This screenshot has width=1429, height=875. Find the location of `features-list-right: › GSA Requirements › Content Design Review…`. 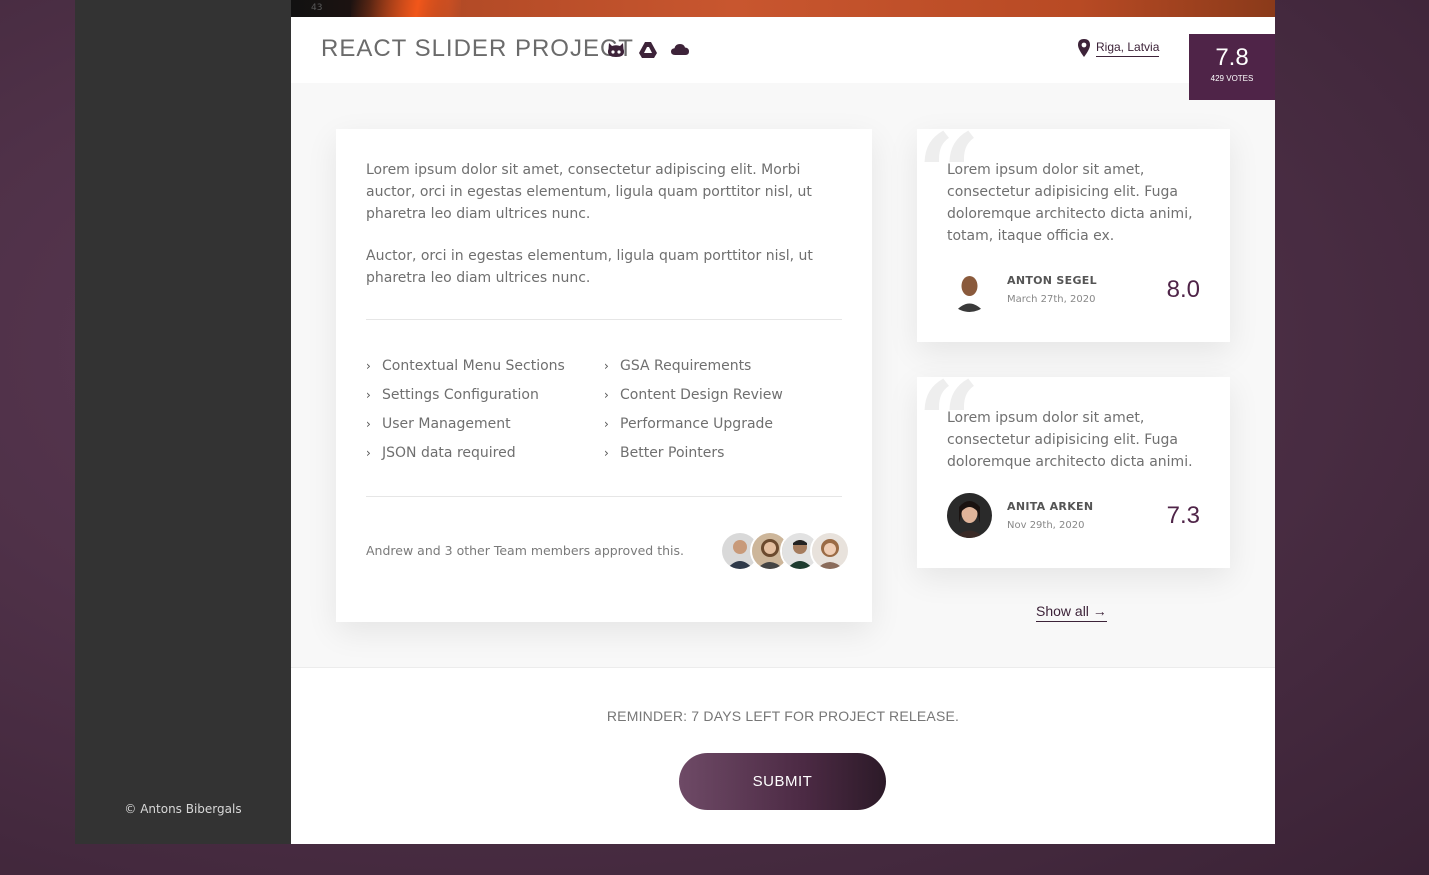

features-list-right: › GSA Requirements › Content Design Review… is located at coordinates (693, 409).